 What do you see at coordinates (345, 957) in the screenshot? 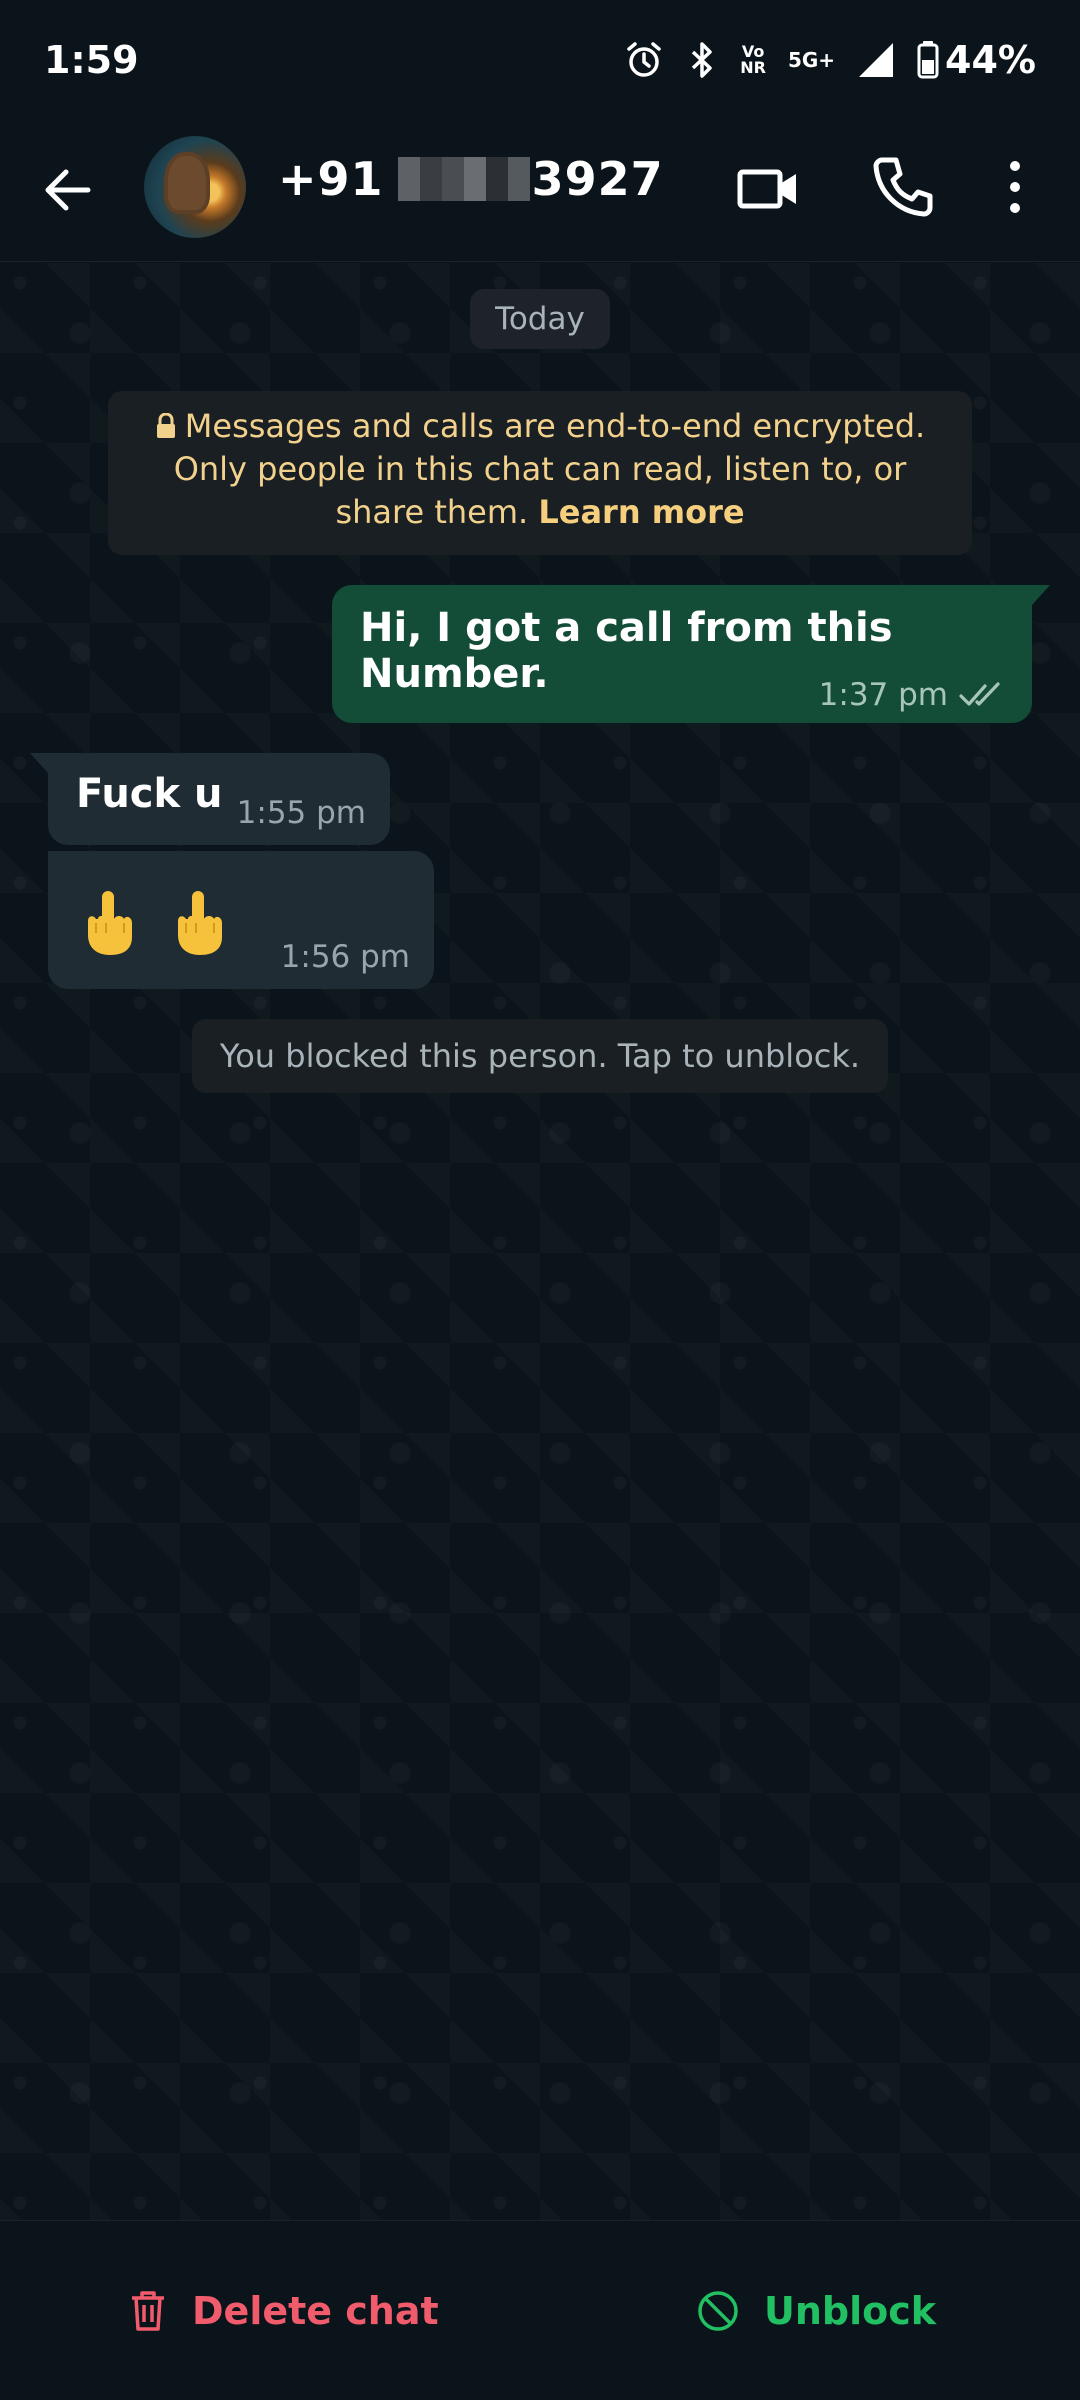
I see `message-time: 1:56 pm` at bounding box center [345, 957].